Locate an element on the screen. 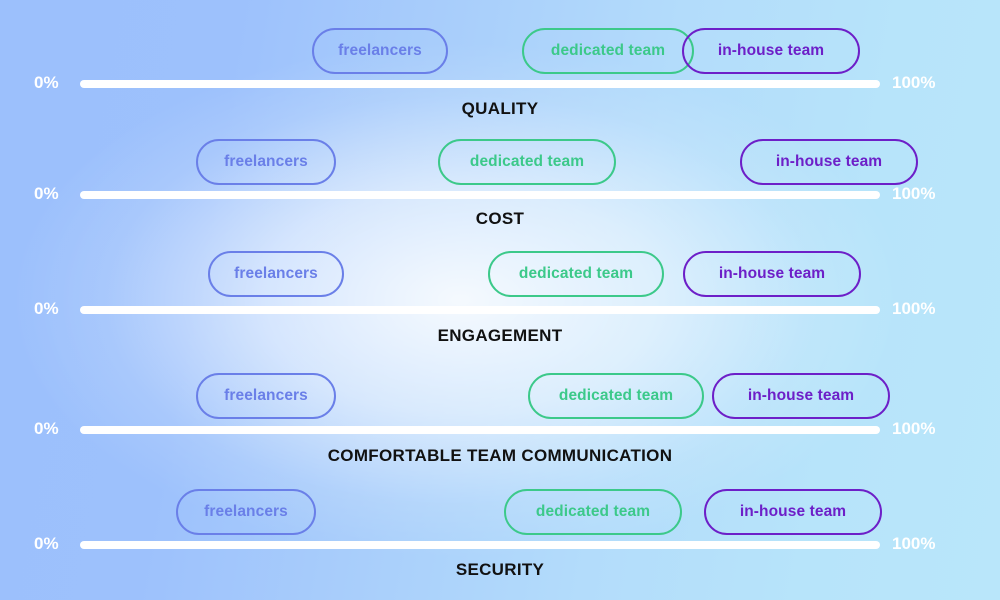 This screenshot has width=1000, height=600. category-label: QUALITY is located at coordinates (500, 108).